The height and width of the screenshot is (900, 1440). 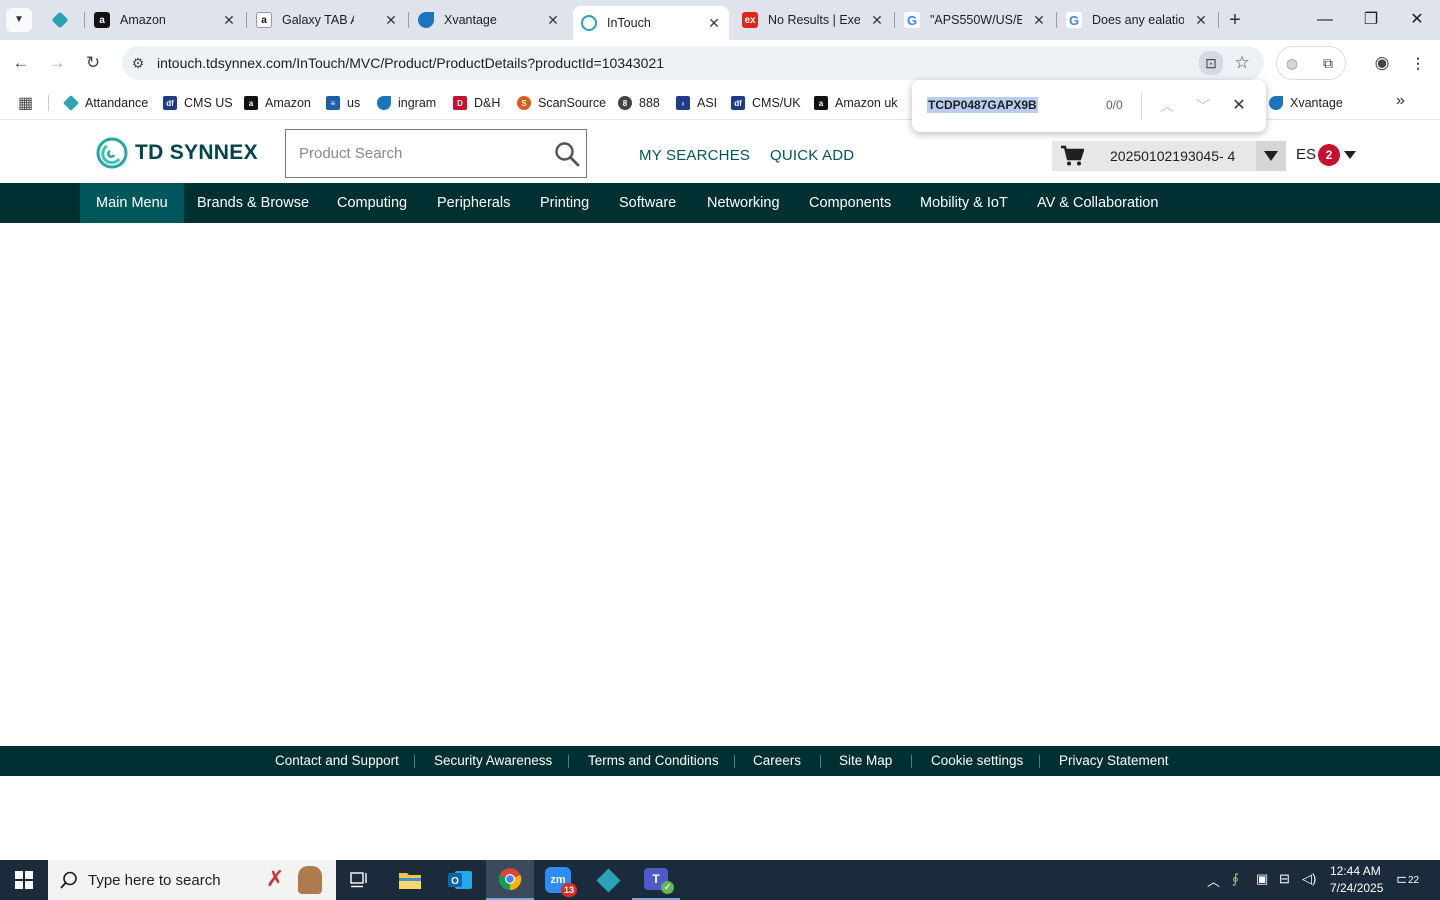 I want to click on footer-careers: Careers, so click(x=777, y=760).